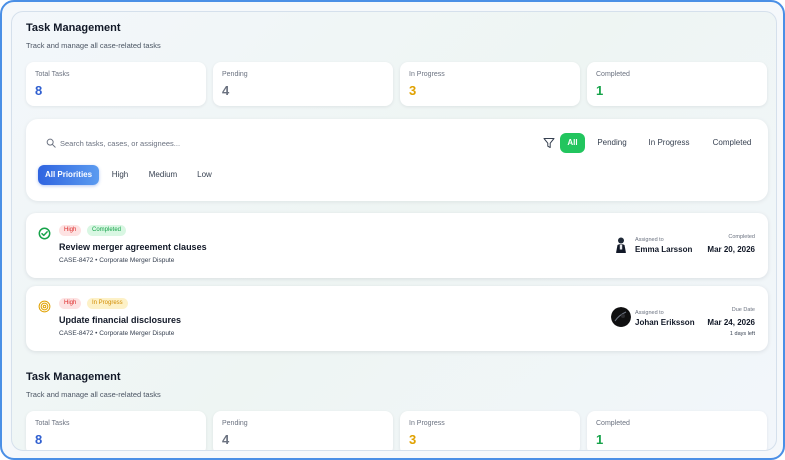  Describe the element at coordinates (572, 143) in the screenshot. I see `status-filter-all: All` at that location.